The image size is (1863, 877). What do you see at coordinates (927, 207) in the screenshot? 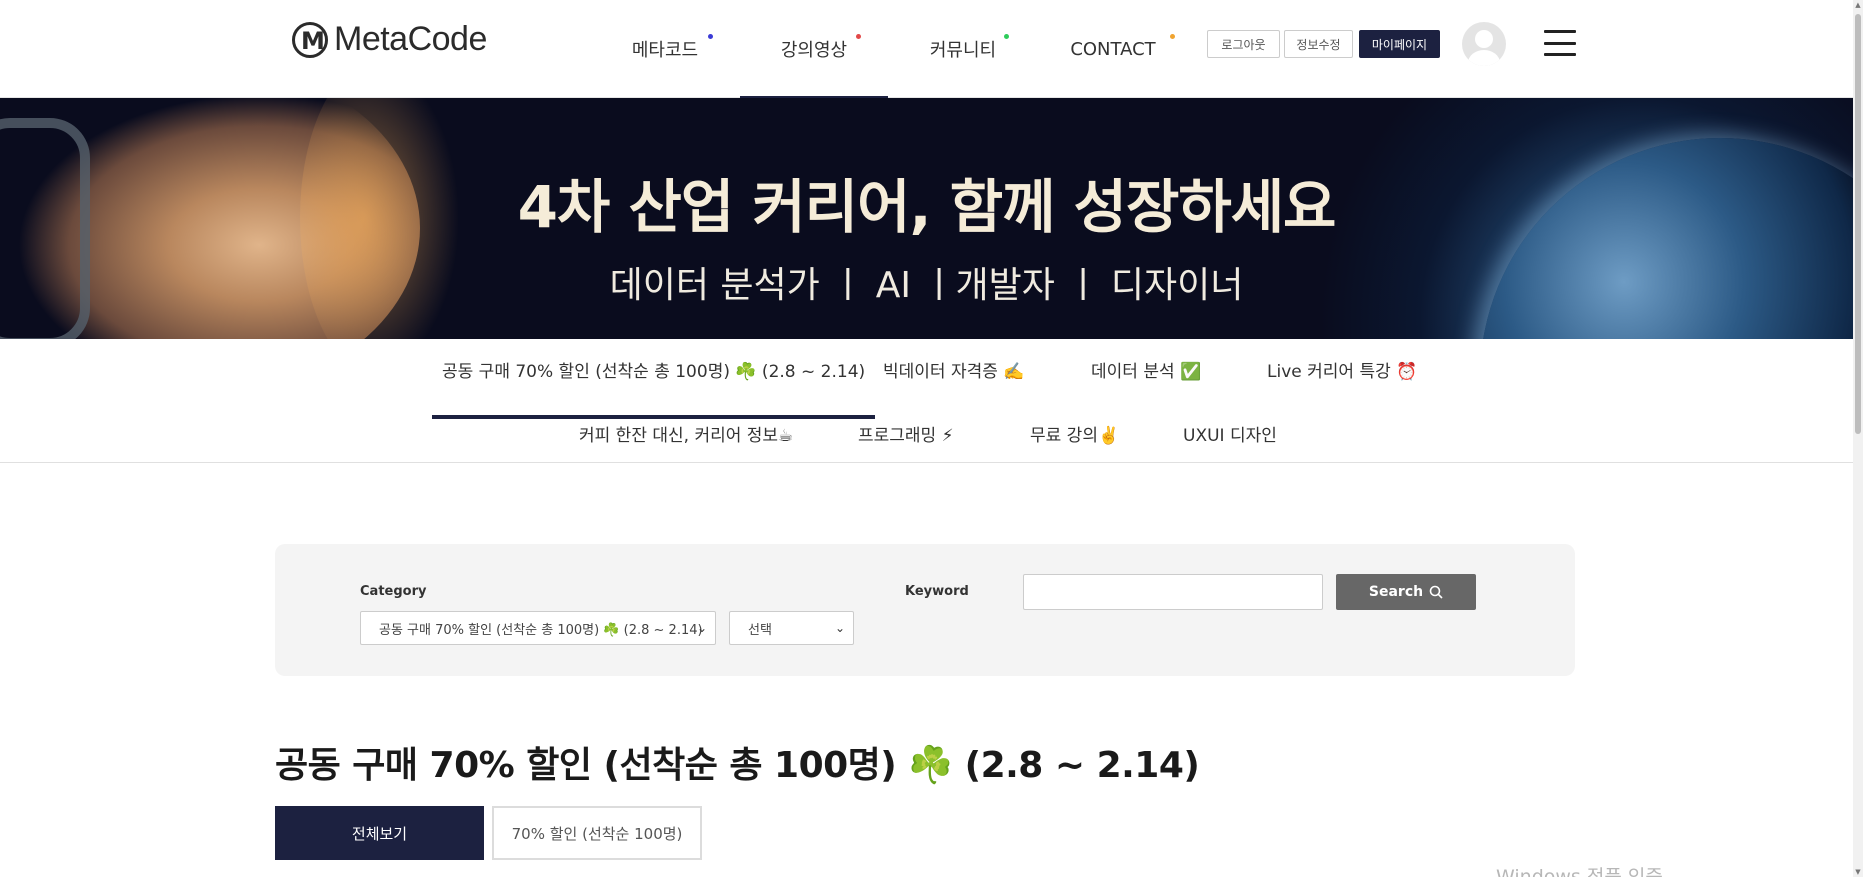
I see `hero-title: 4차 산업 커리어, 함께 성장하세요` at bounding box center [927, 207].